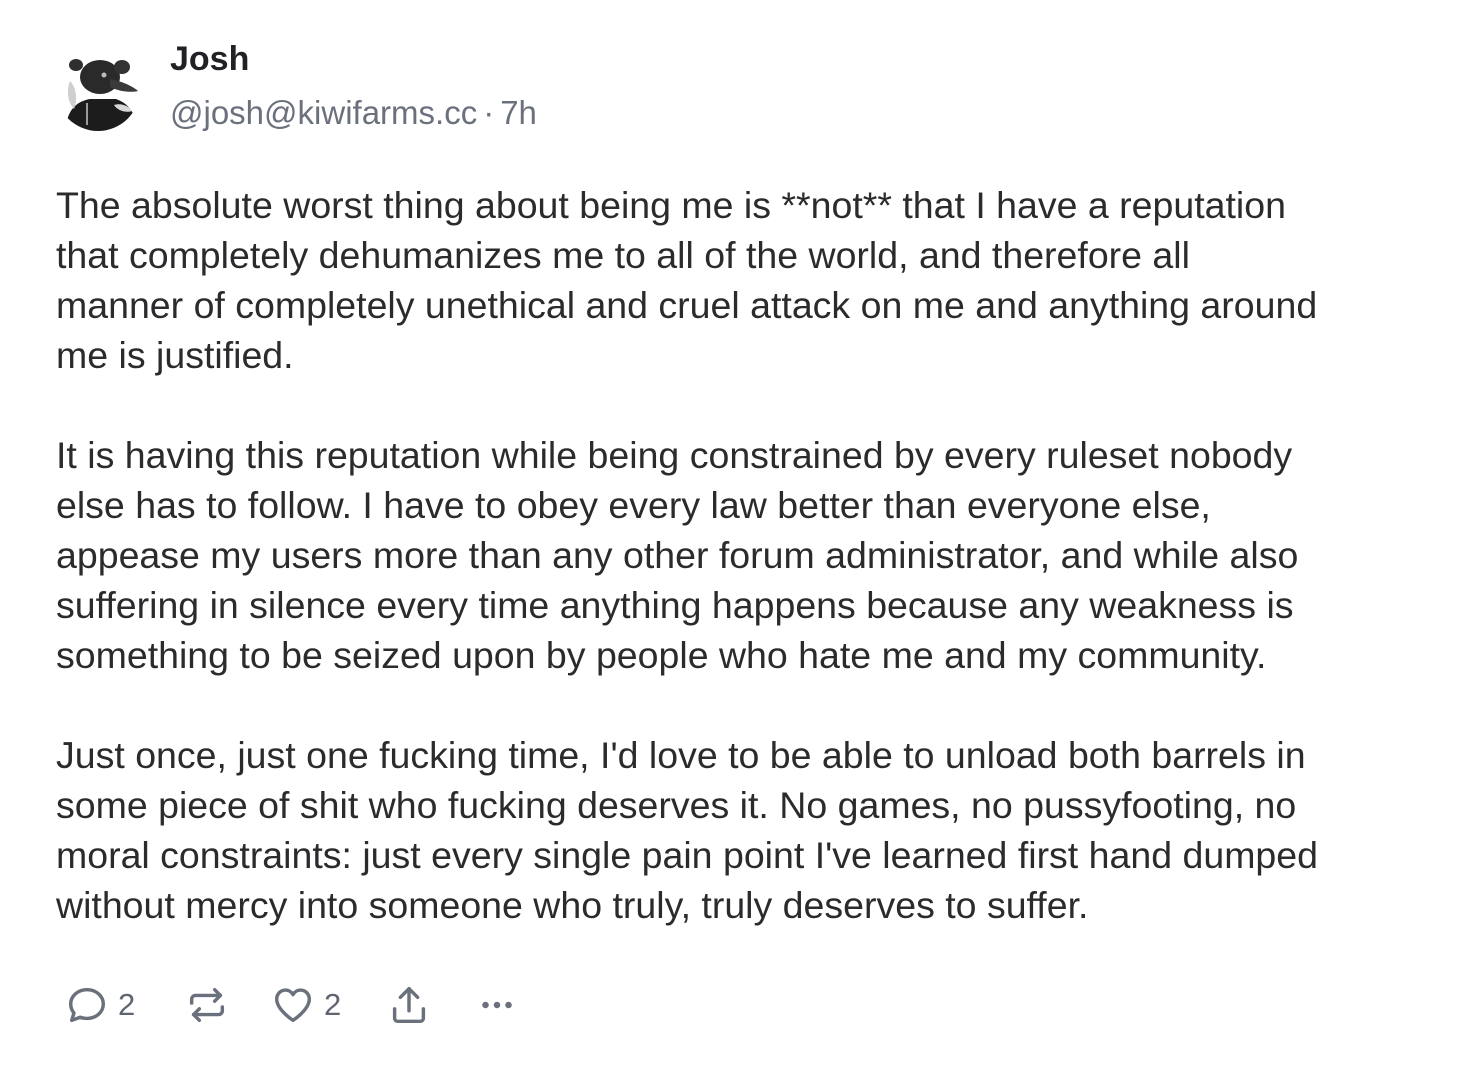 This screenshot has height=1076, width=1470. I want to click on author-name: Josh, so click(209, 59).